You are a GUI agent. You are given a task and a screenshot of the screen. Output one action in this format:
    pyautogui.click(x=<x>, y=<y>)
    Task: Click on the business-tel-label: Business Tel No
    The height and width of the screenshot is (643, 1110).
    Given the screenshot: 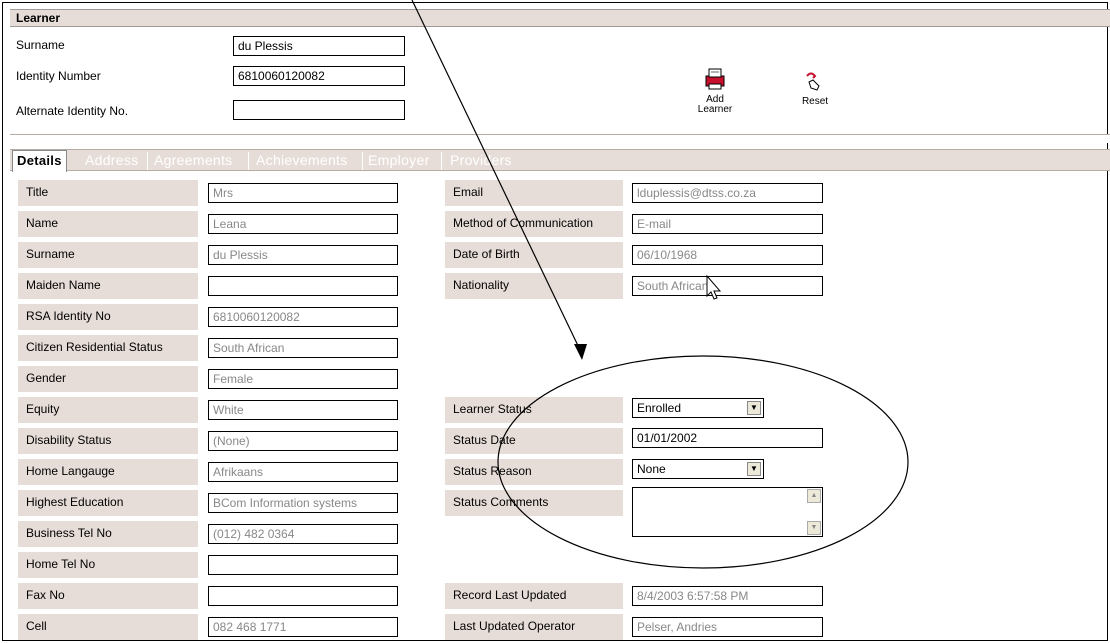 What is the action you would take?
    pyautogui.click(x=108, y=534)
    